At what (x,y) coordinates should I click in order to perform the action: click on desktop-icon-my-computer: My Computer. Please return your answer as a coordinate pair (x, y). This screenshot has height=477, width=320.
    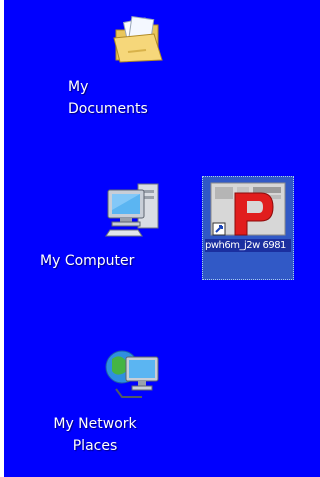
    Looking at the image, I should click on (100, 226).